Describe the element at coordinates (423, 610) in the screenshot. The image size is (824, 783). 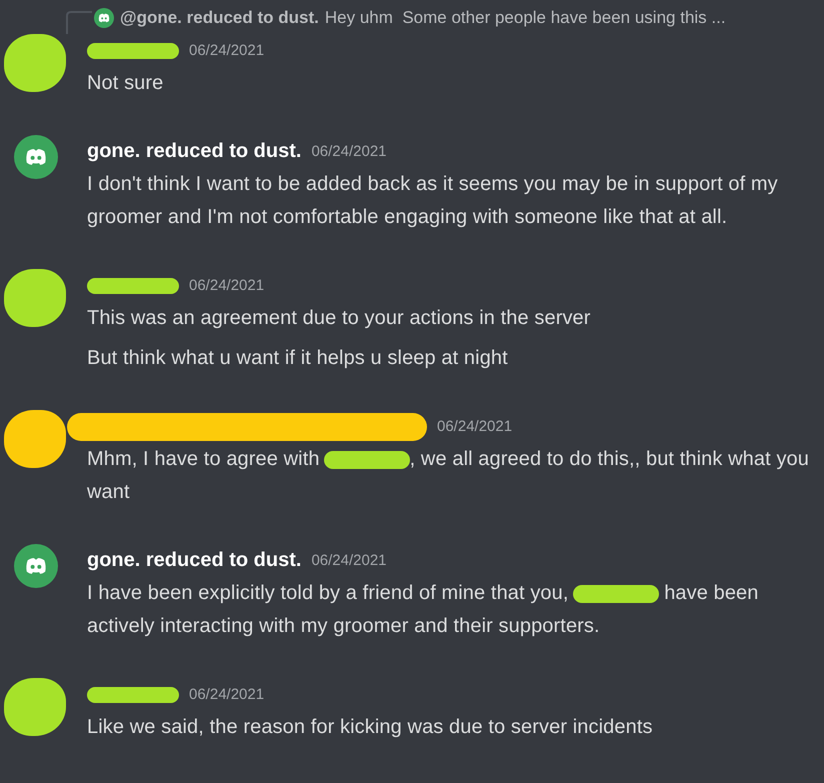
I see `message-text: I have been explicitly told by a friend of mine that you, have been actively interacting with my groomer and their supporters.` at that location.